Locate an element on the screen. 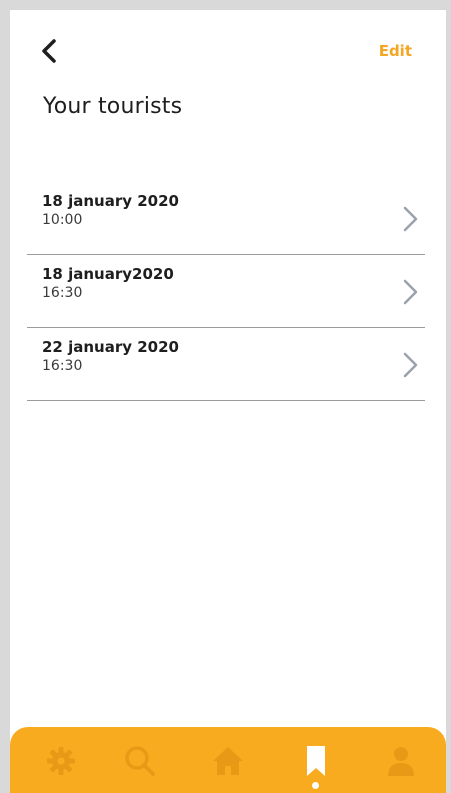 The width and height of the screenshot is (451, 793). tab-bookmarks is located at coordinates (316, 761).